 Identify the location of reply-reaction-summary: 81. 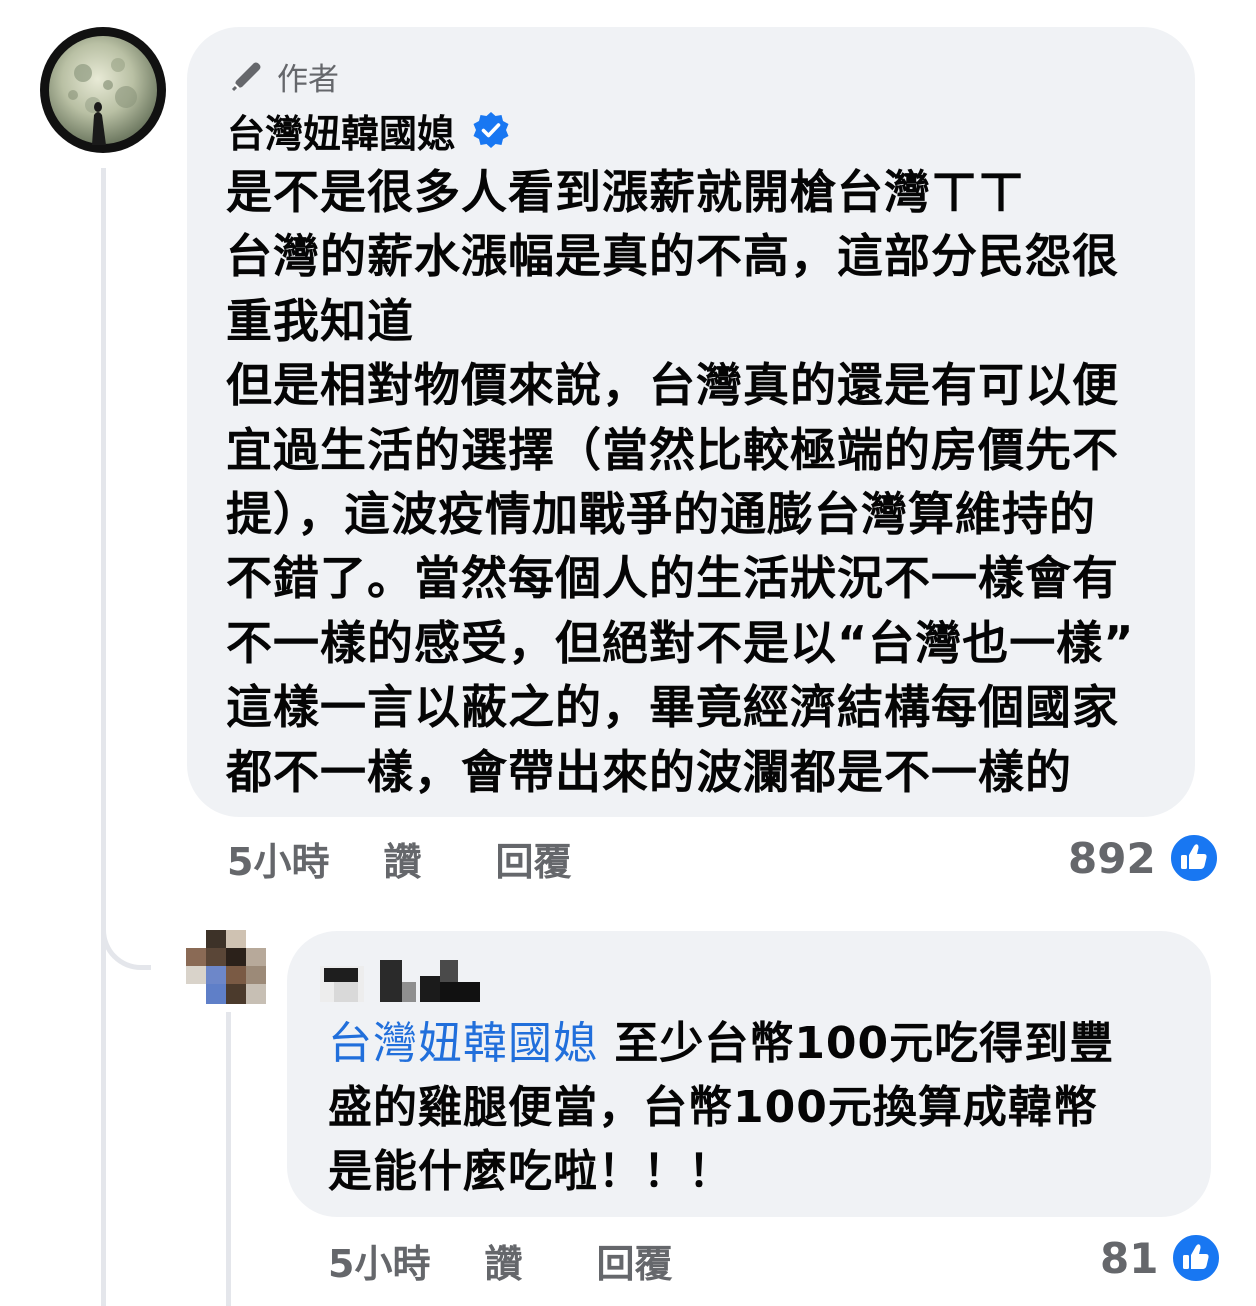
(1161, 1258).